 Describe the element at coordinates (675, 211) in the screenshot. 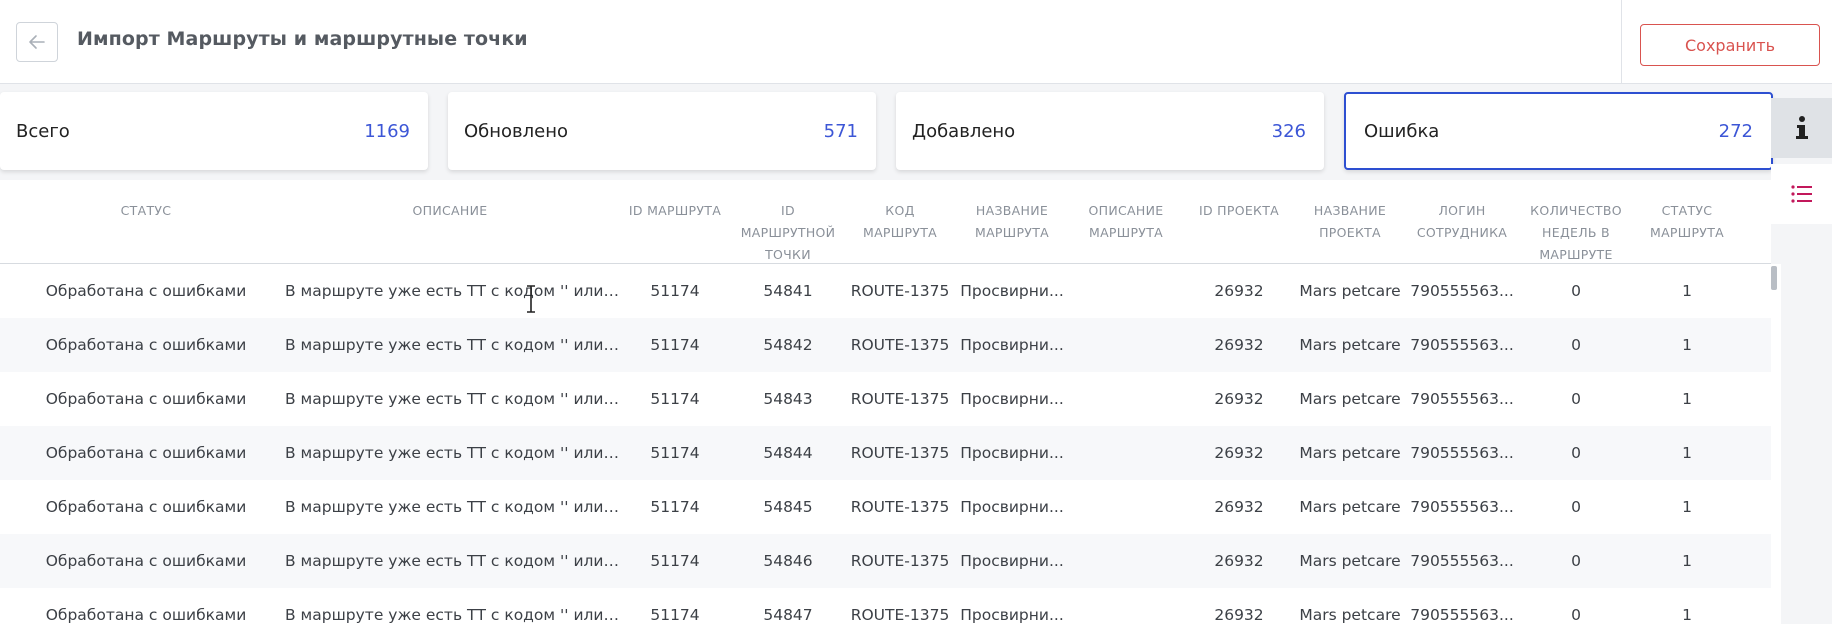

I see `column-header-route-id: ID маршрута` at that location.